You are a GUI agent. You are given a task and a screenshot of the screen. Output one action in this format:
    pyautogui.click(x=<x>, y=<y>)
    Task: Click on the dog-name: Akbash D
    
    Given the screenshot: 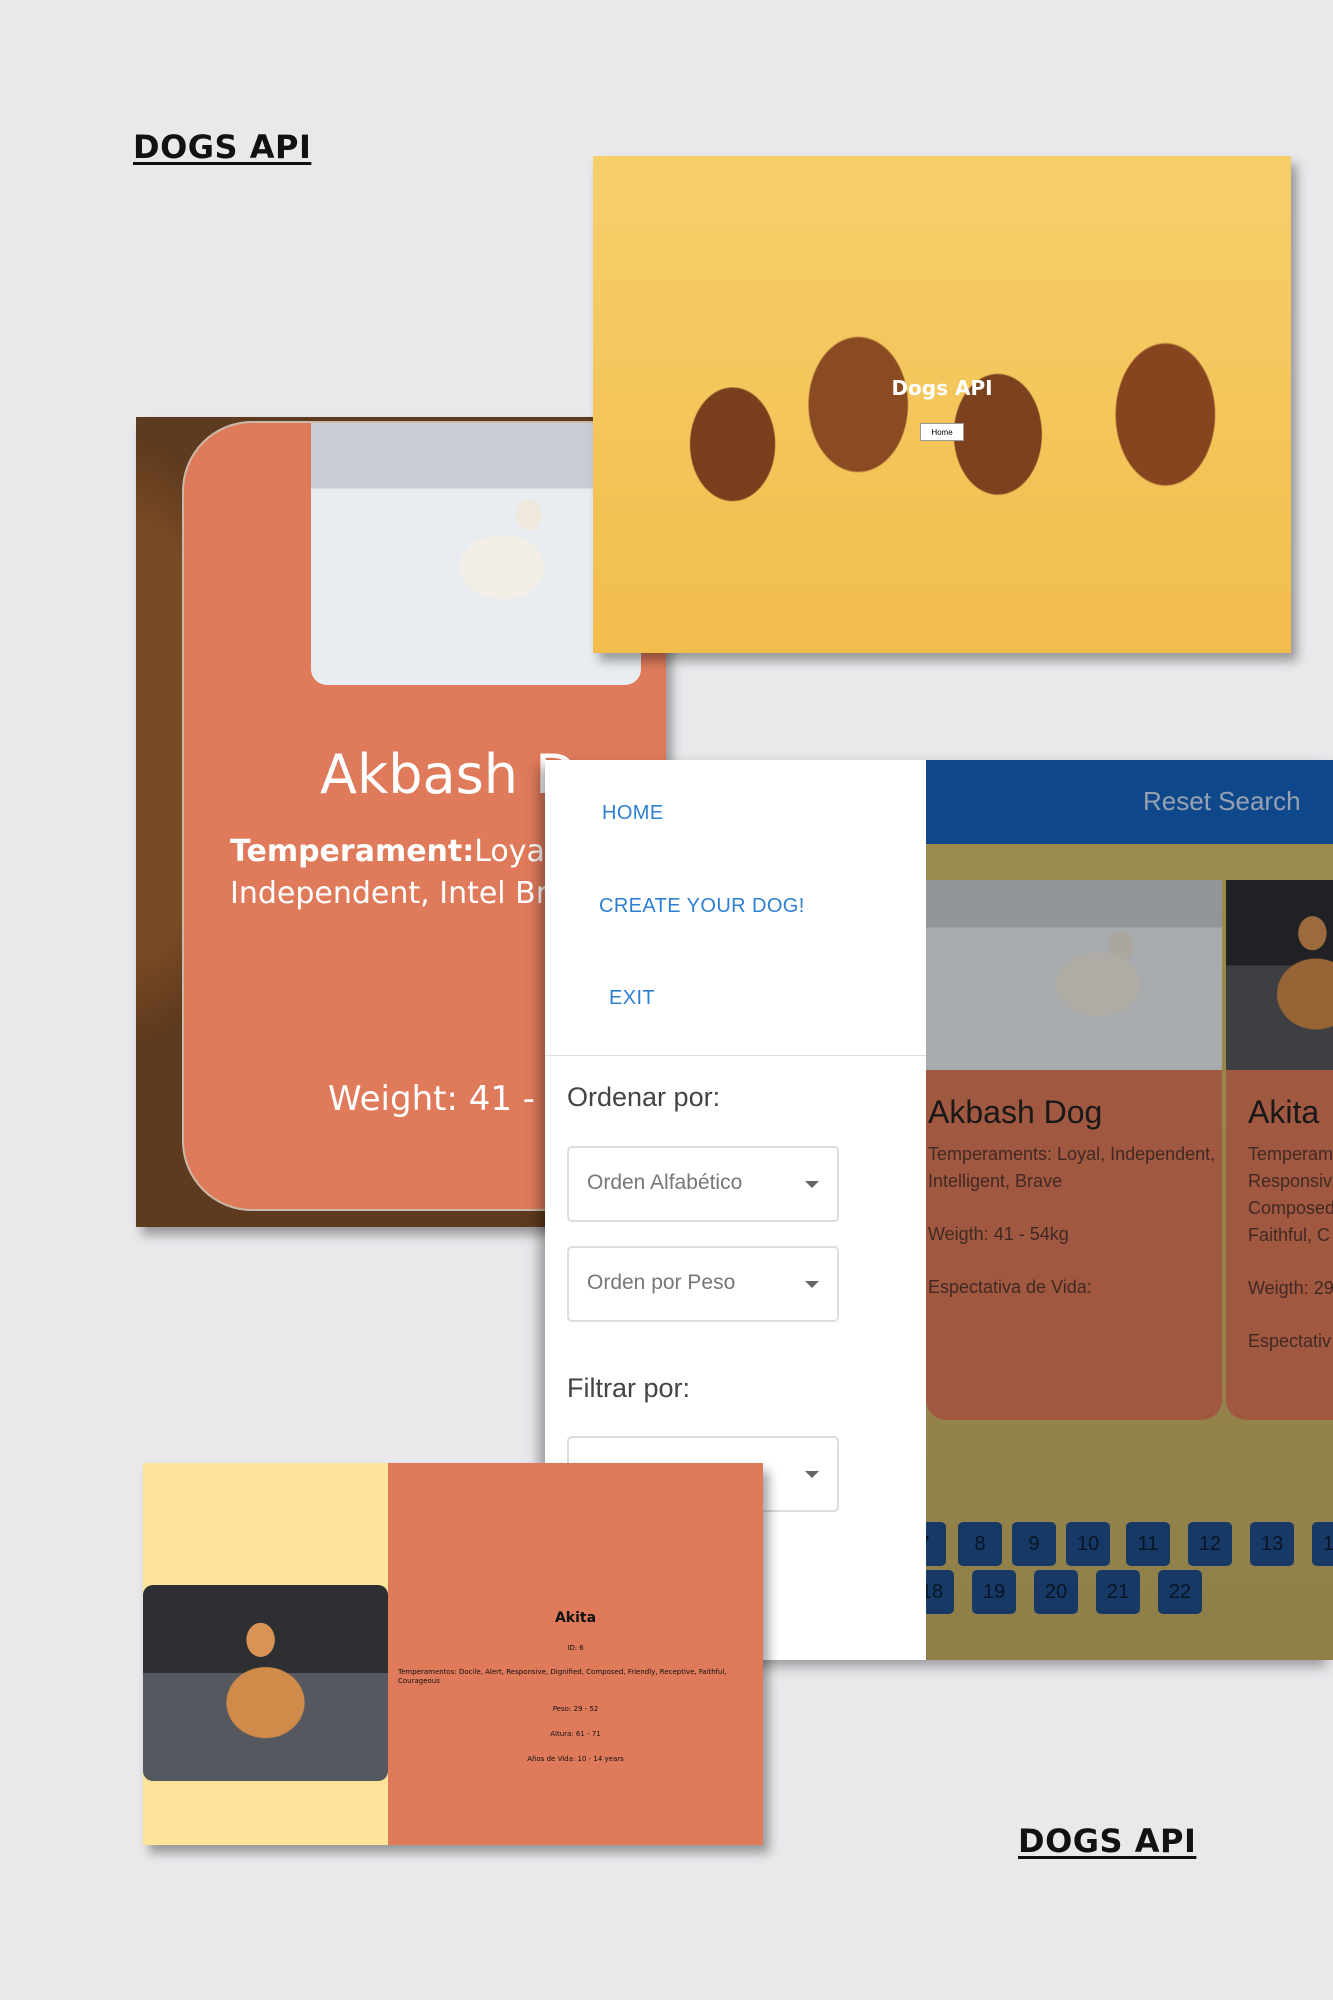 What is the action you would take?
    pyautogui.click(x=448, y=774)
    